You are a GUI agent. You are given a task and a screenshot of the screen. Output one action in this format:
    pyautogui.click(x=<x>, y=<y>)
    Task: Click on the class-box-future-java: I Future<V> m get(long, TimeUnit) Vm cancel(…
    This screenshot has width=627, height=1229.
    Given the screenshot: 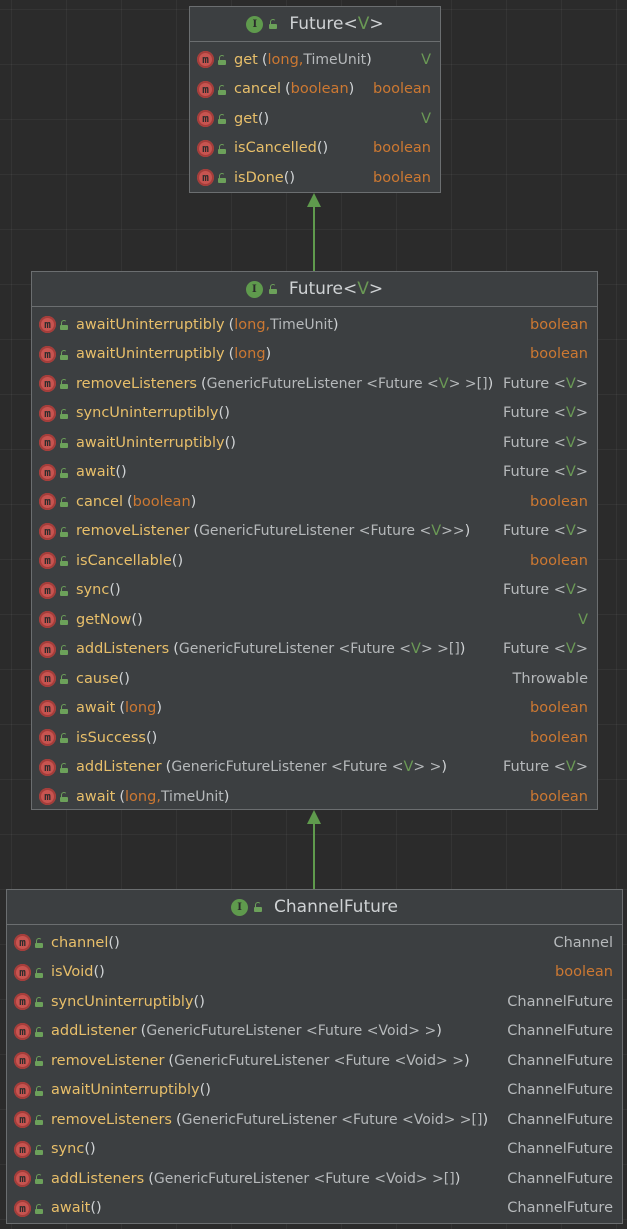 What is the action you would take?
    pyautogui.click(x=315, y=99)
    